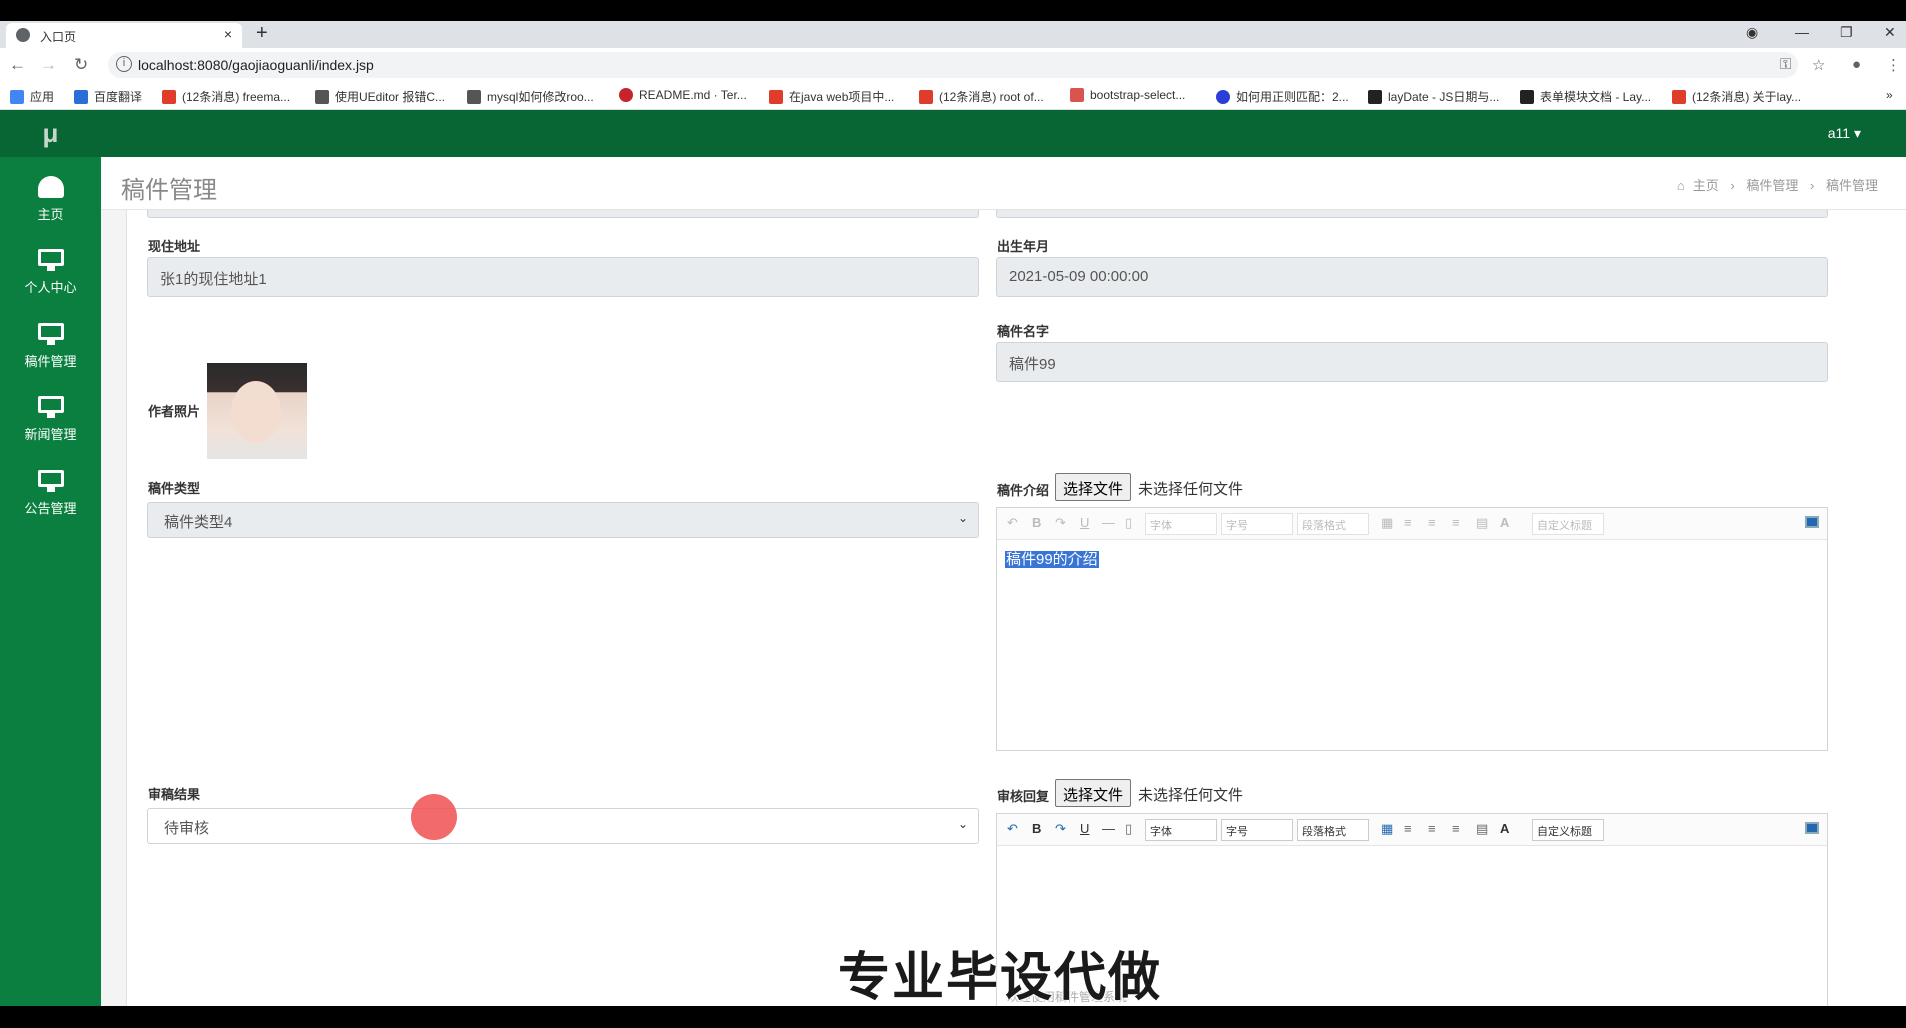  I want to click on intro-content: 稿件99的介绍, so click(1052, 559).